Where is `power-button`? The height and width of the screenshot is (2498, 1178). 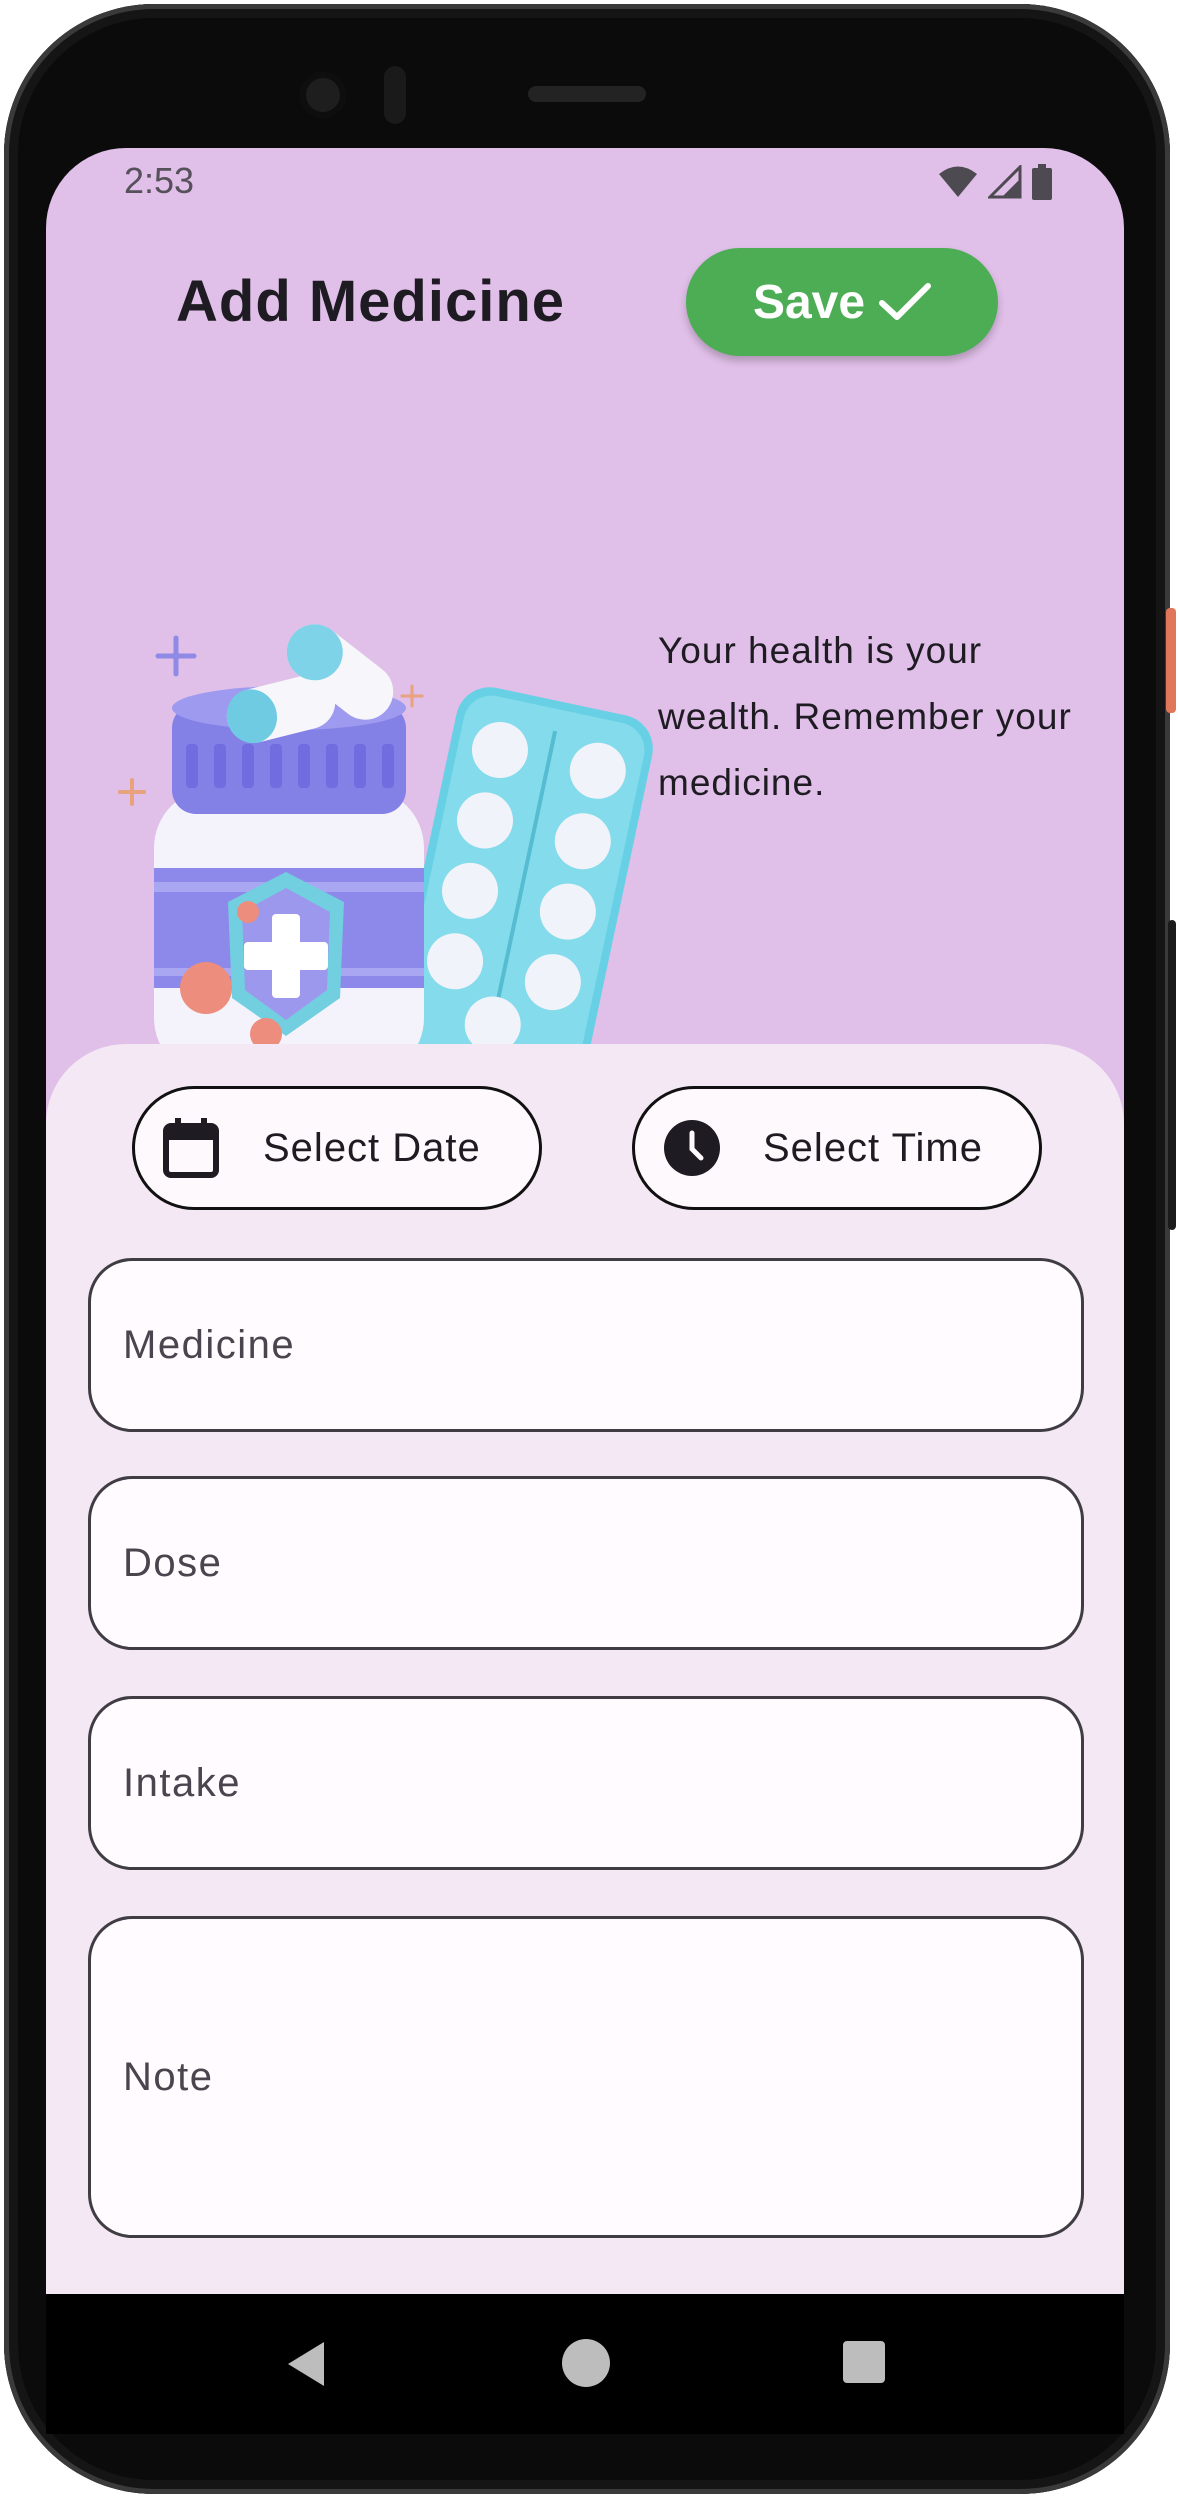
power-button is located at coordinates (1171, 660).